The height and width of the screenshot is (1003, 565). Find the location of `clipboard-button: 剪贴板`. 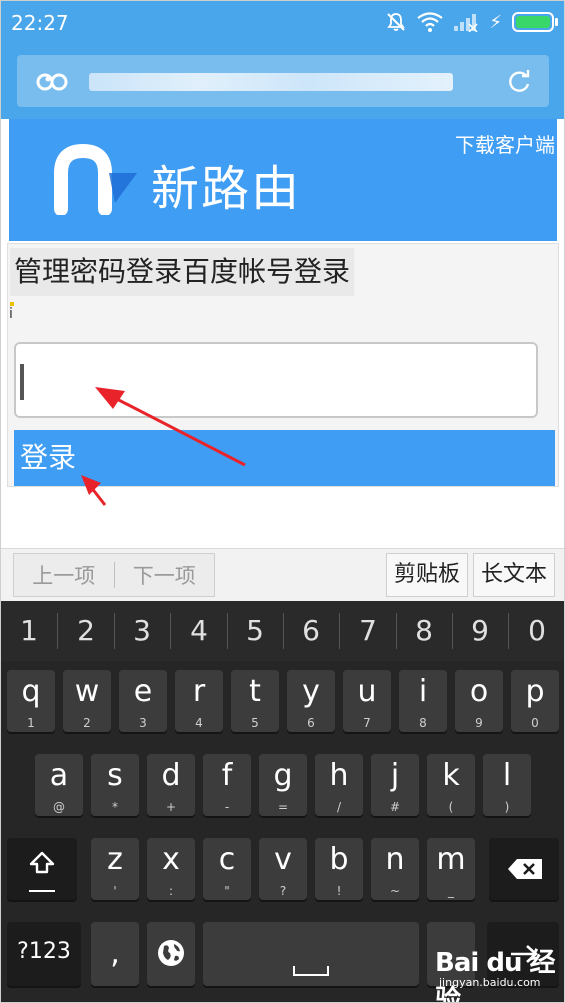

clipboard-button: 剪贴板 is located at coordinates (427, 575).